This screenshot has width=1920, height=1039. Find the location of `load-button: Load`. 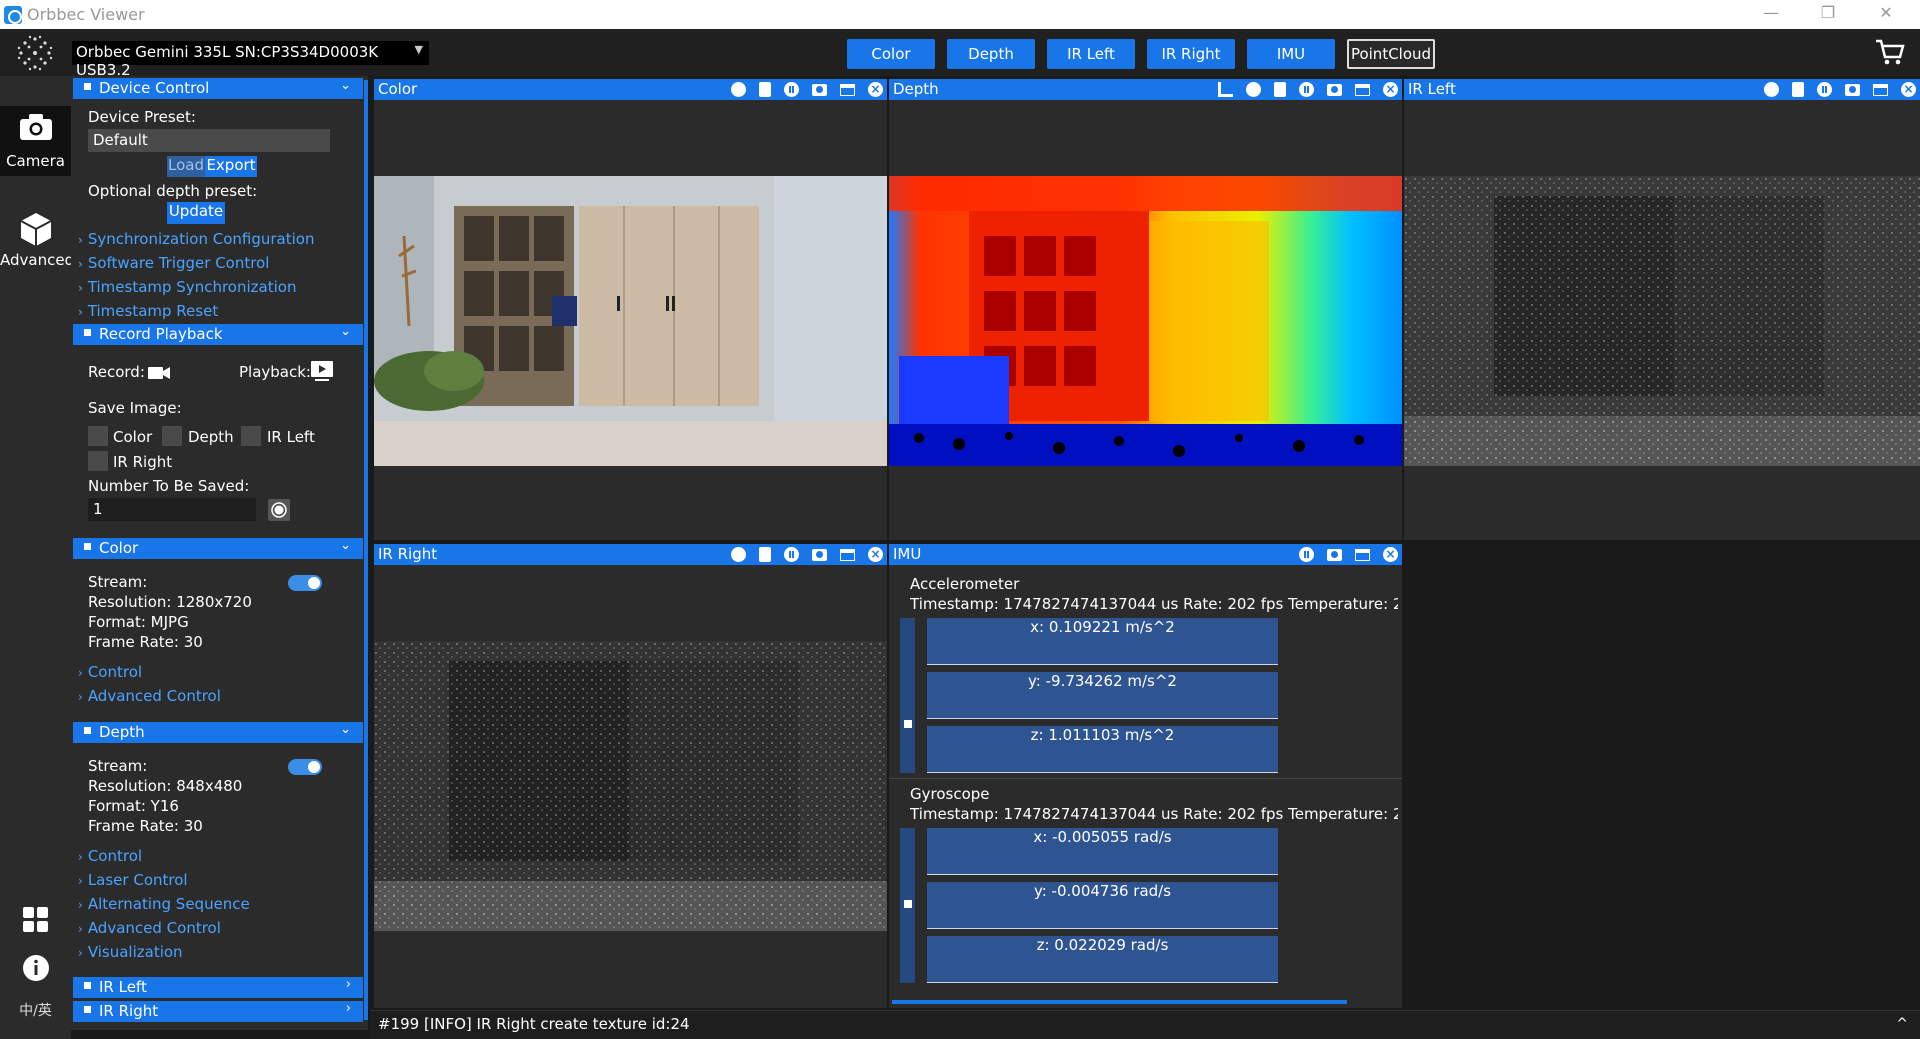

load-button: Load is located at coordinates (186, 166).